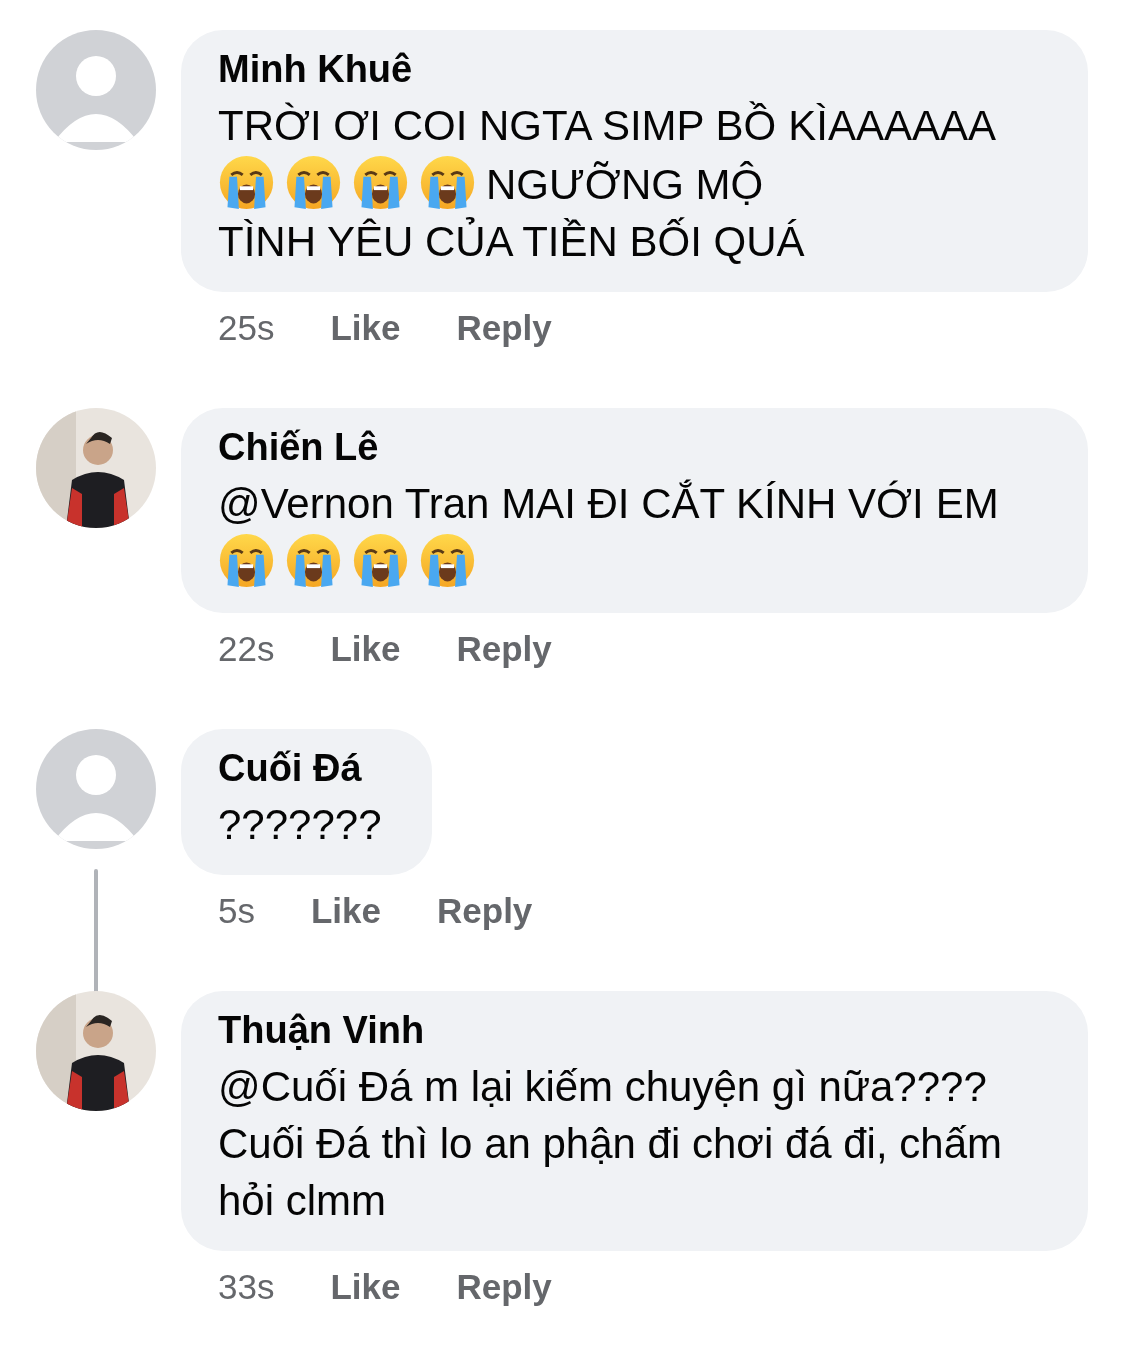 This screenshot has height=1352, width=1125. What do you see at coordinates (306, 768) in the screenshot?
I see `author-name: Cuối Đá` at bounding box center [306, 768].